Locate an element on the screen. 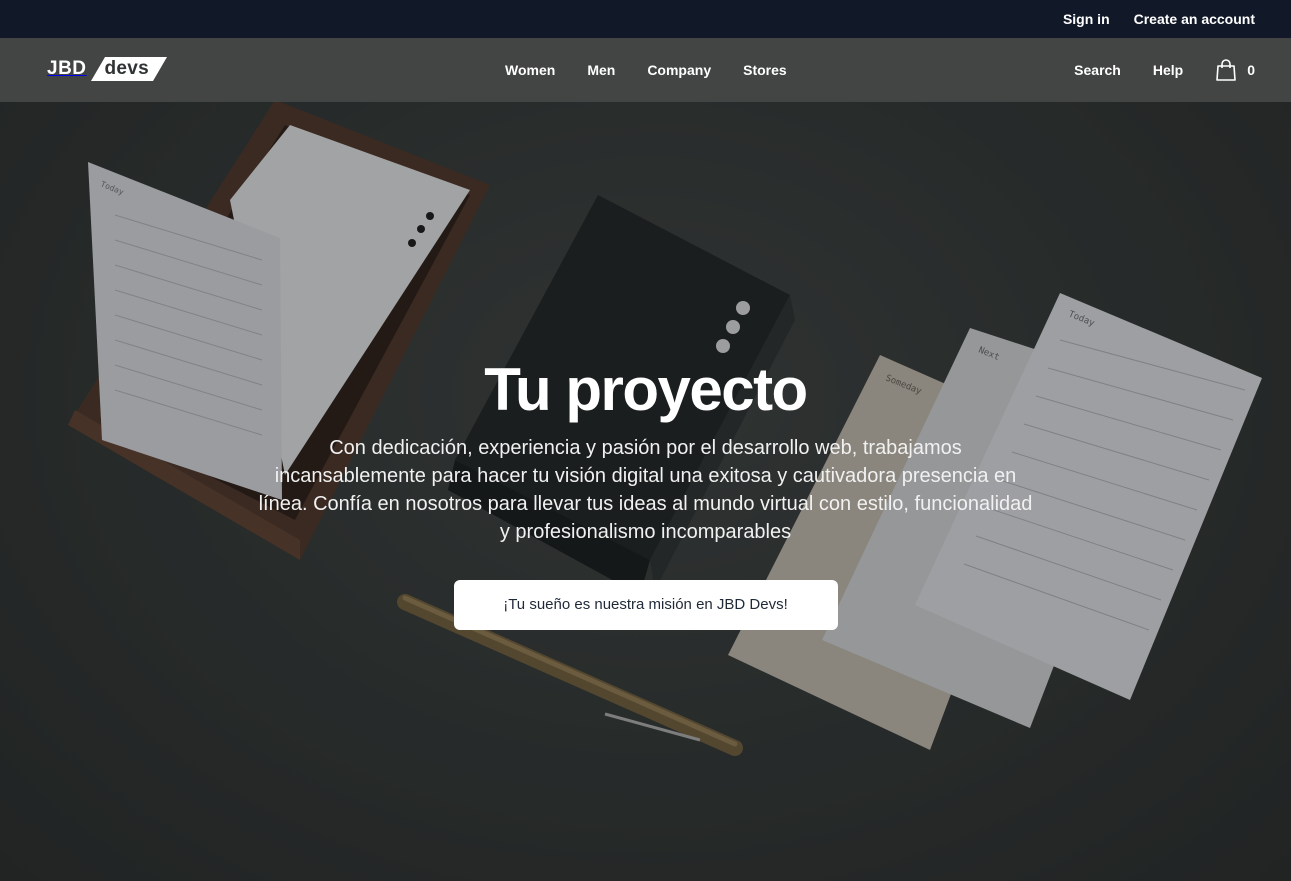  nav-actions: Search Help 0 is located at coordinates (1164, 70).